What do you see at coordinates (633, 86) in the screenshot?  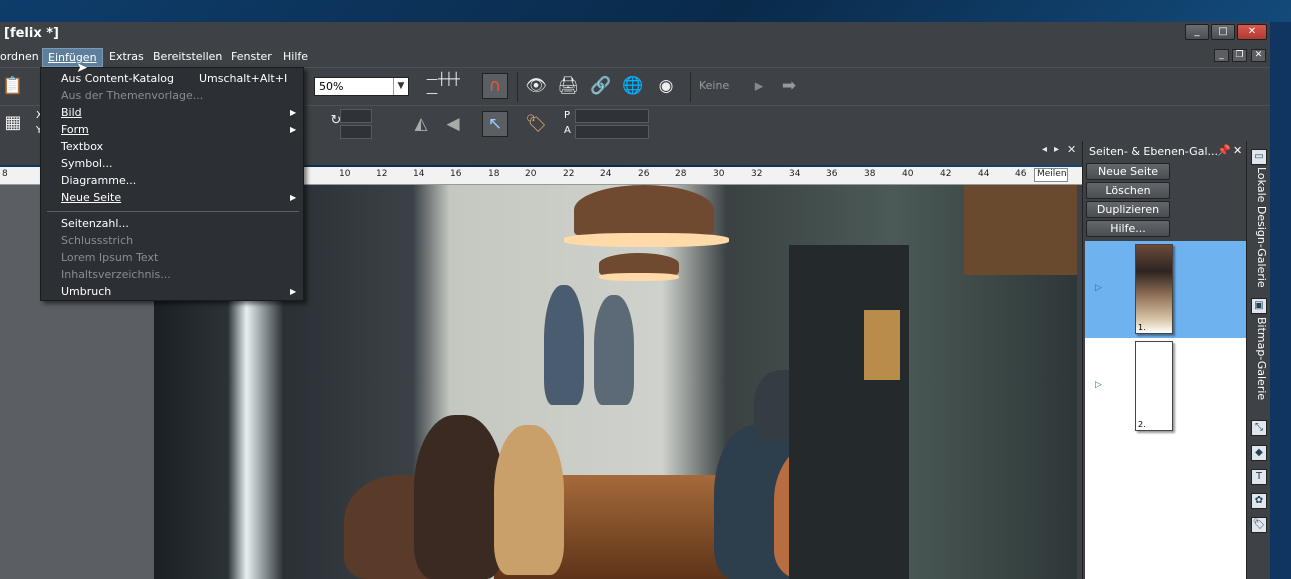 I see `web-check-icon: 🌐` at bounding box center [633, 86].